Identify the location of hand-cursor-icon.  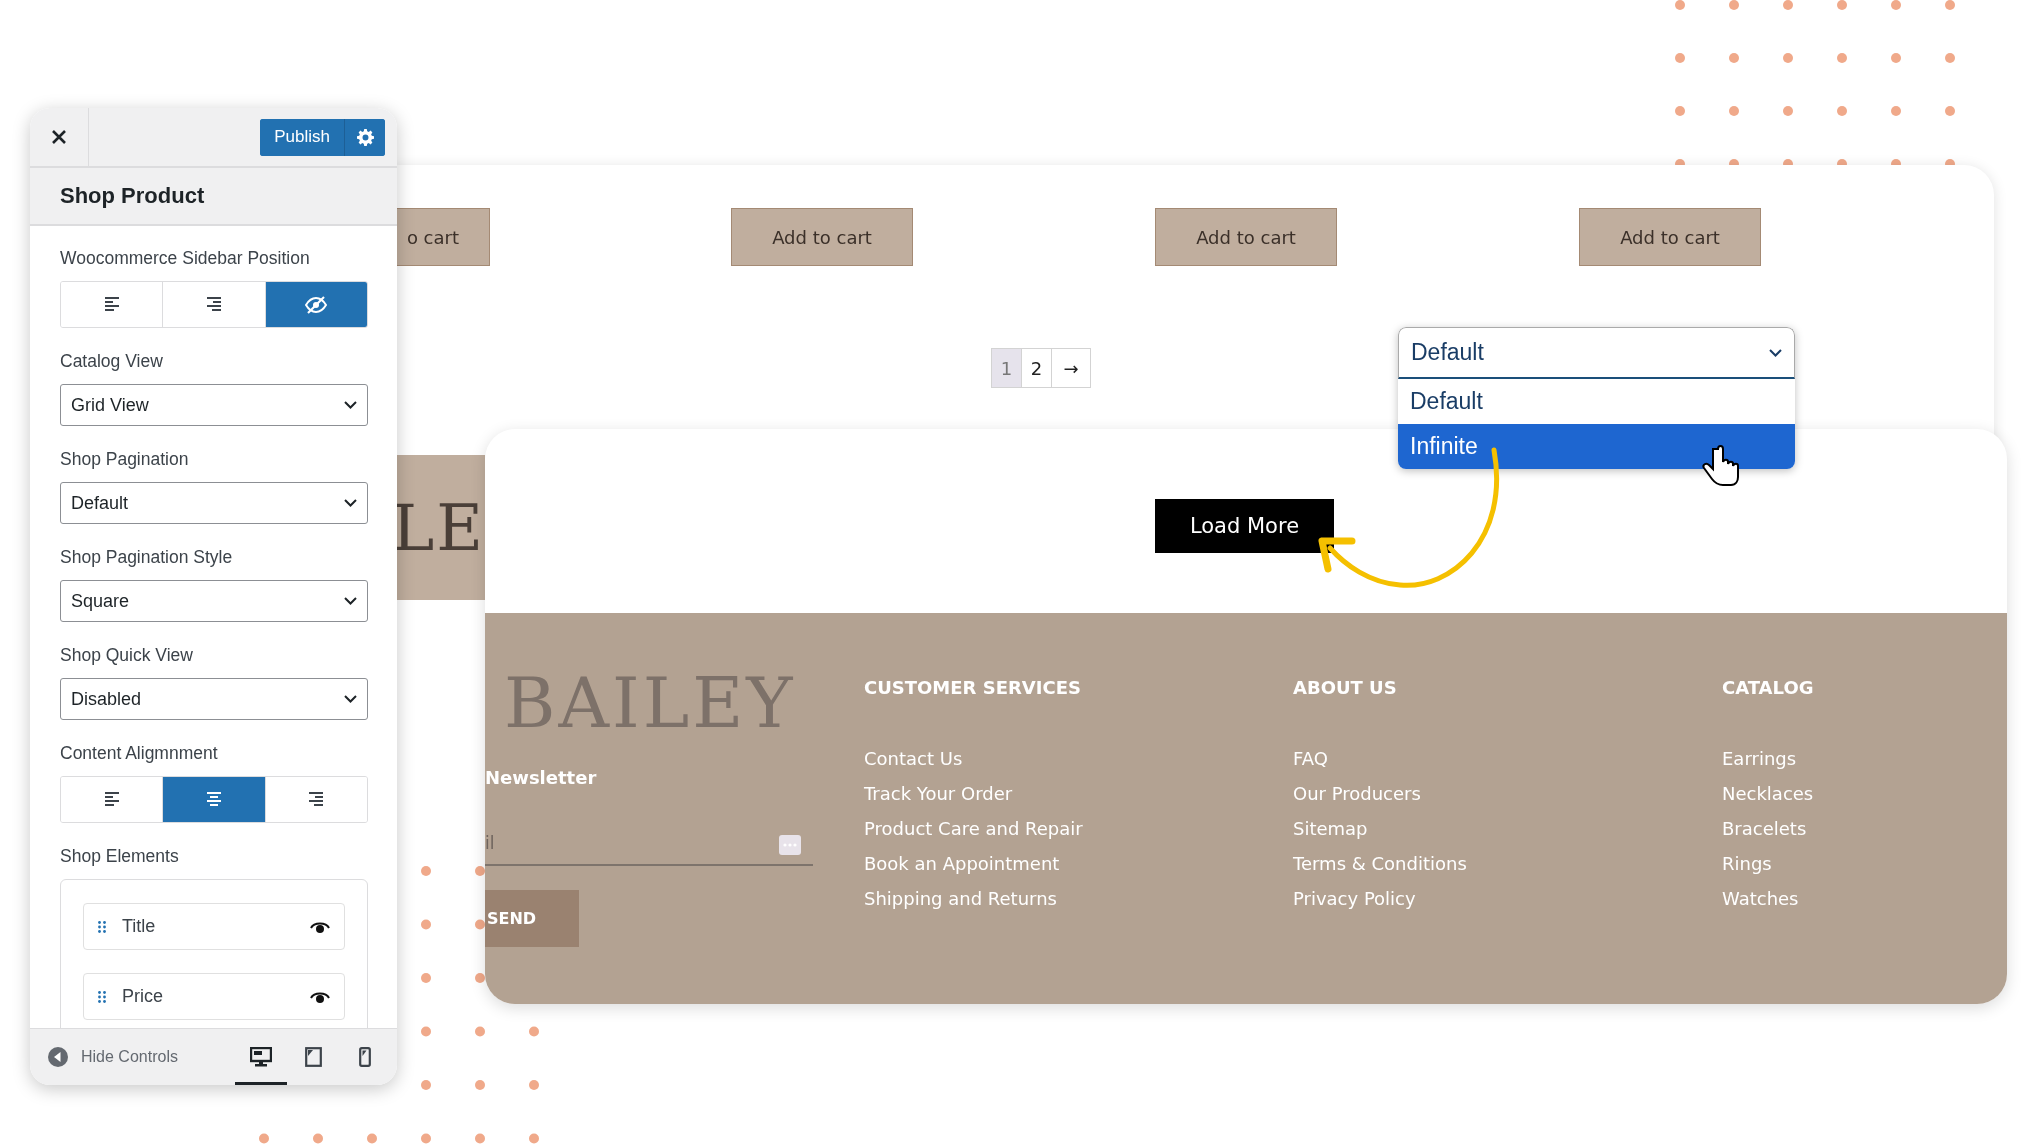
(1720, 465).